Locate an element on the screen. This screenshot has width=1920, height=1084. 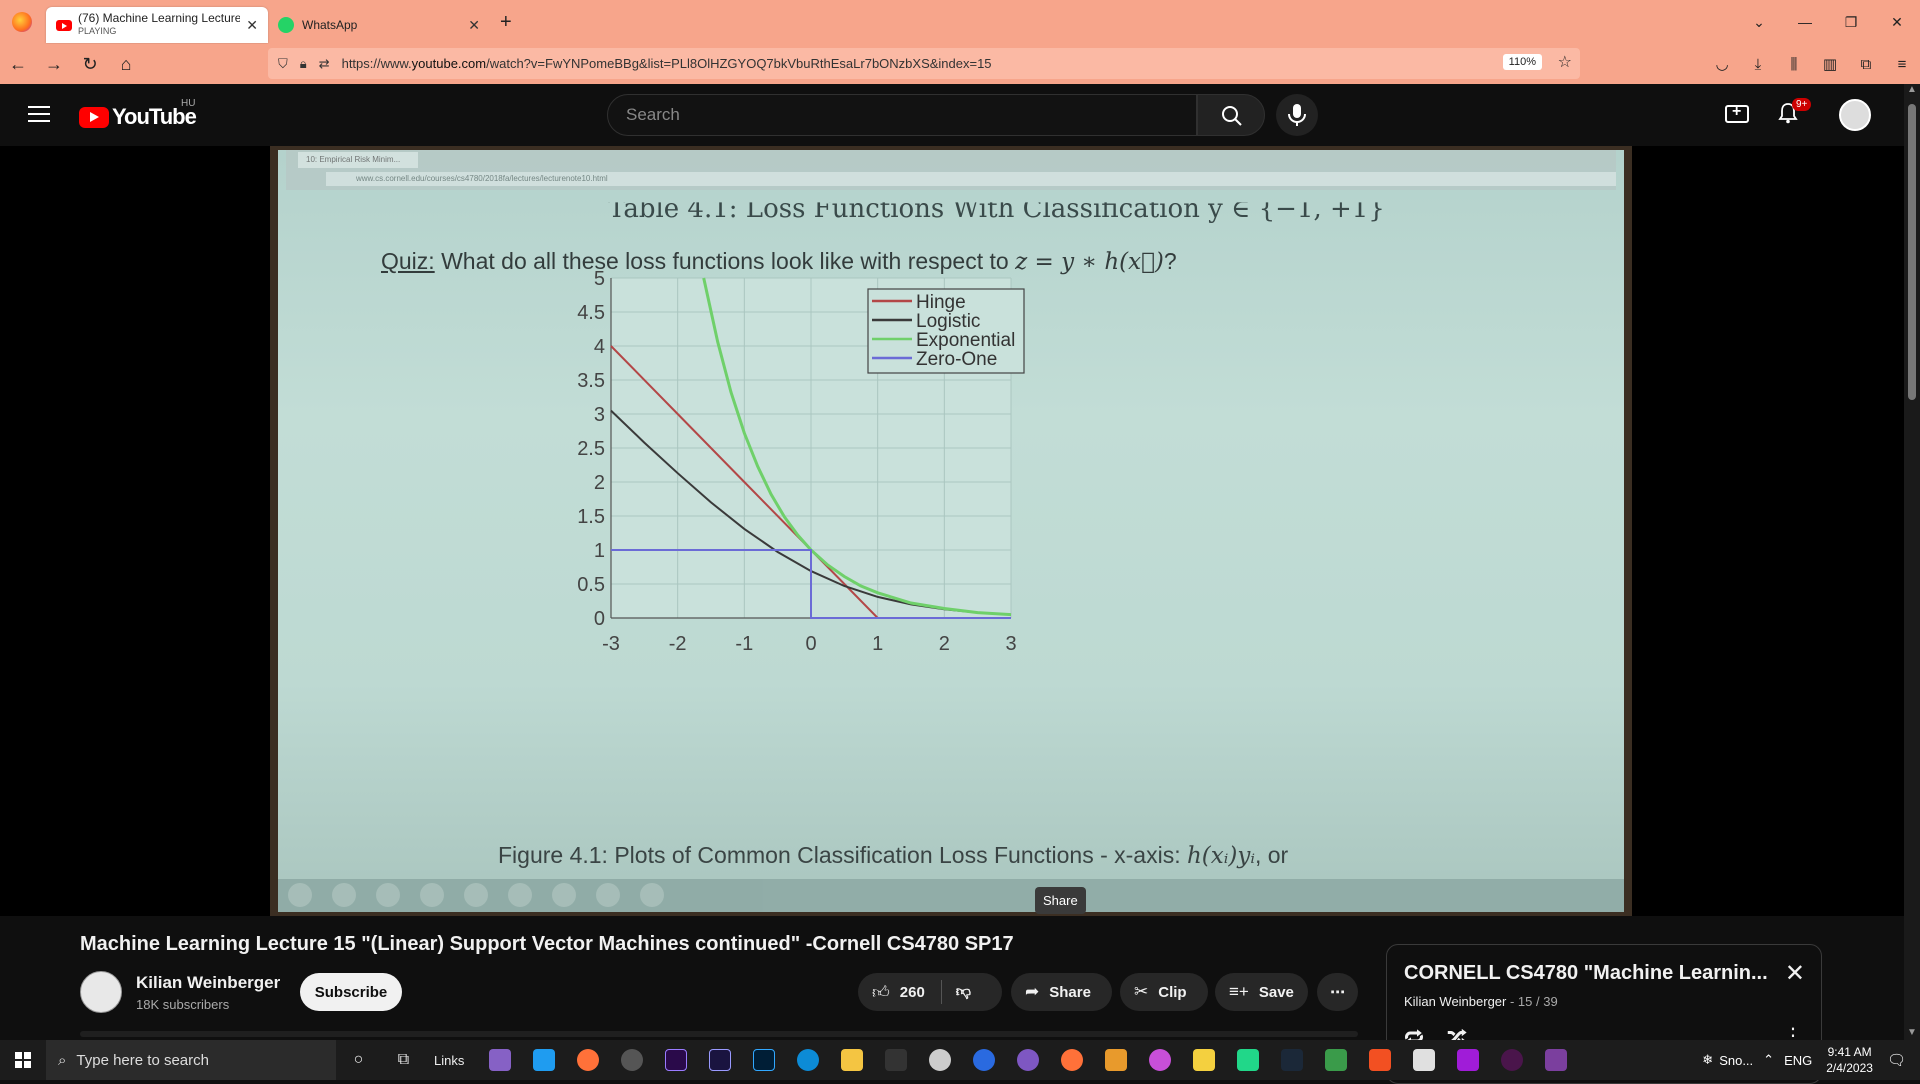
game-controller-icon is located at coordinates (896, 1060).